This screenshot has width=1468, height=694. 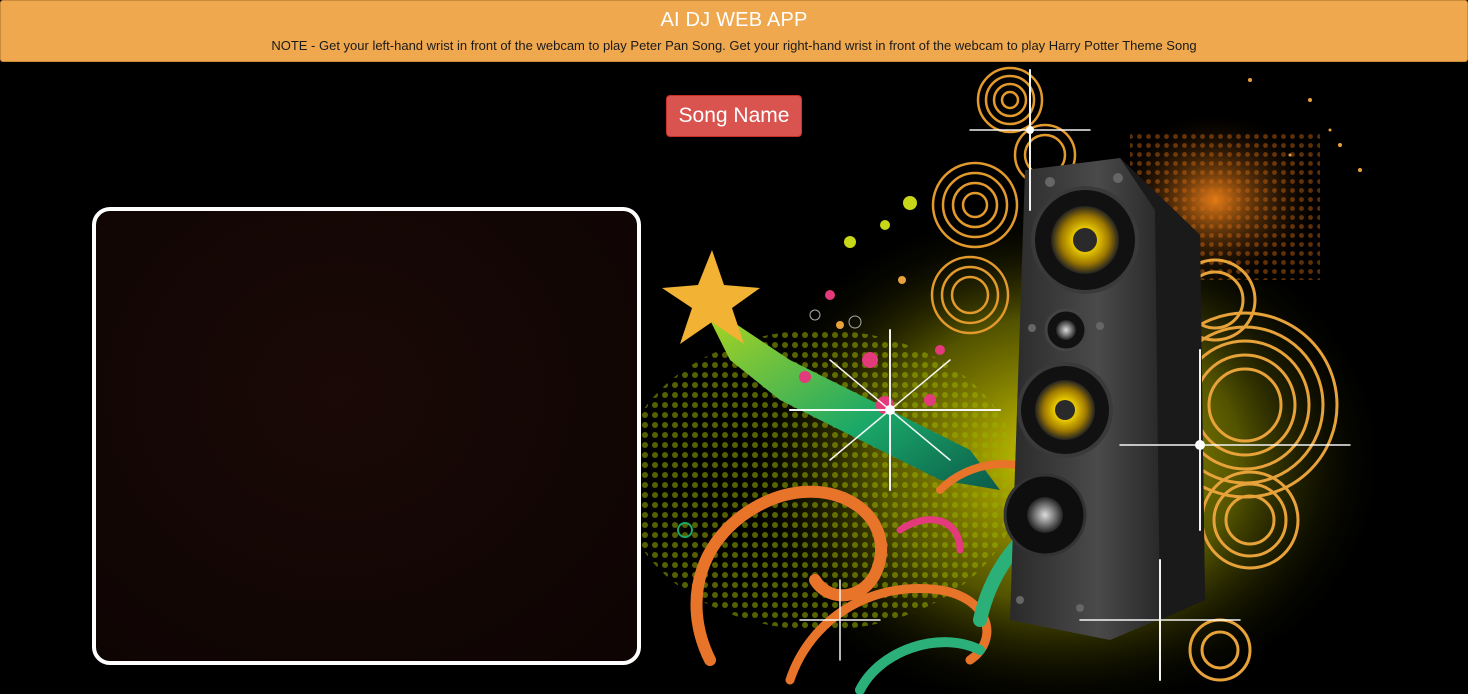 I want to click on app-title: AI DJ WEB APP, so click(x=734, y=20).